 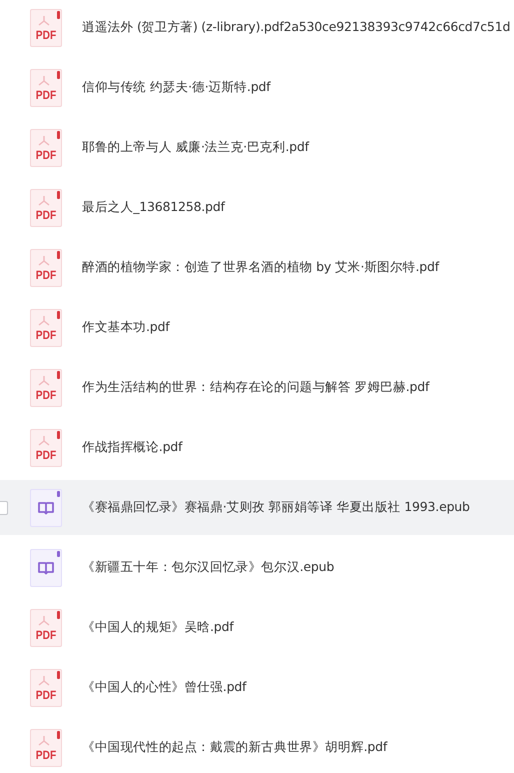 What do you see at coordinates (260, 267) in the screenshot?
I see `file-name: 醉酒的植物学家：创造了世界名酒的植物 by 艾米·斯图尔特.pdf` at bounding box center [260, 267].